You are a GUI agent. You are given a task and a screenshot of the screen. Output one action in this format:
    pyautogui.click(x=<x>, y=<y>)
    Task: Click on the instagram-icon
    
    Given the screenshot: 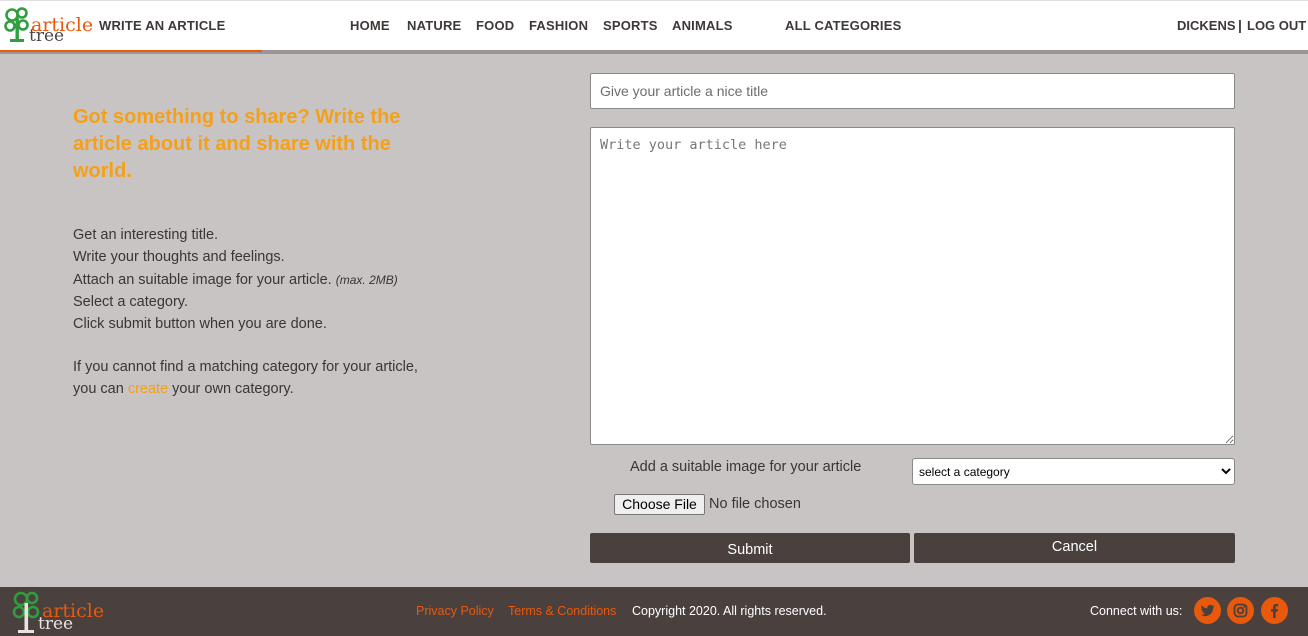 What is the action you would take?
    pyautogui.click(x=1240, y=610)
    